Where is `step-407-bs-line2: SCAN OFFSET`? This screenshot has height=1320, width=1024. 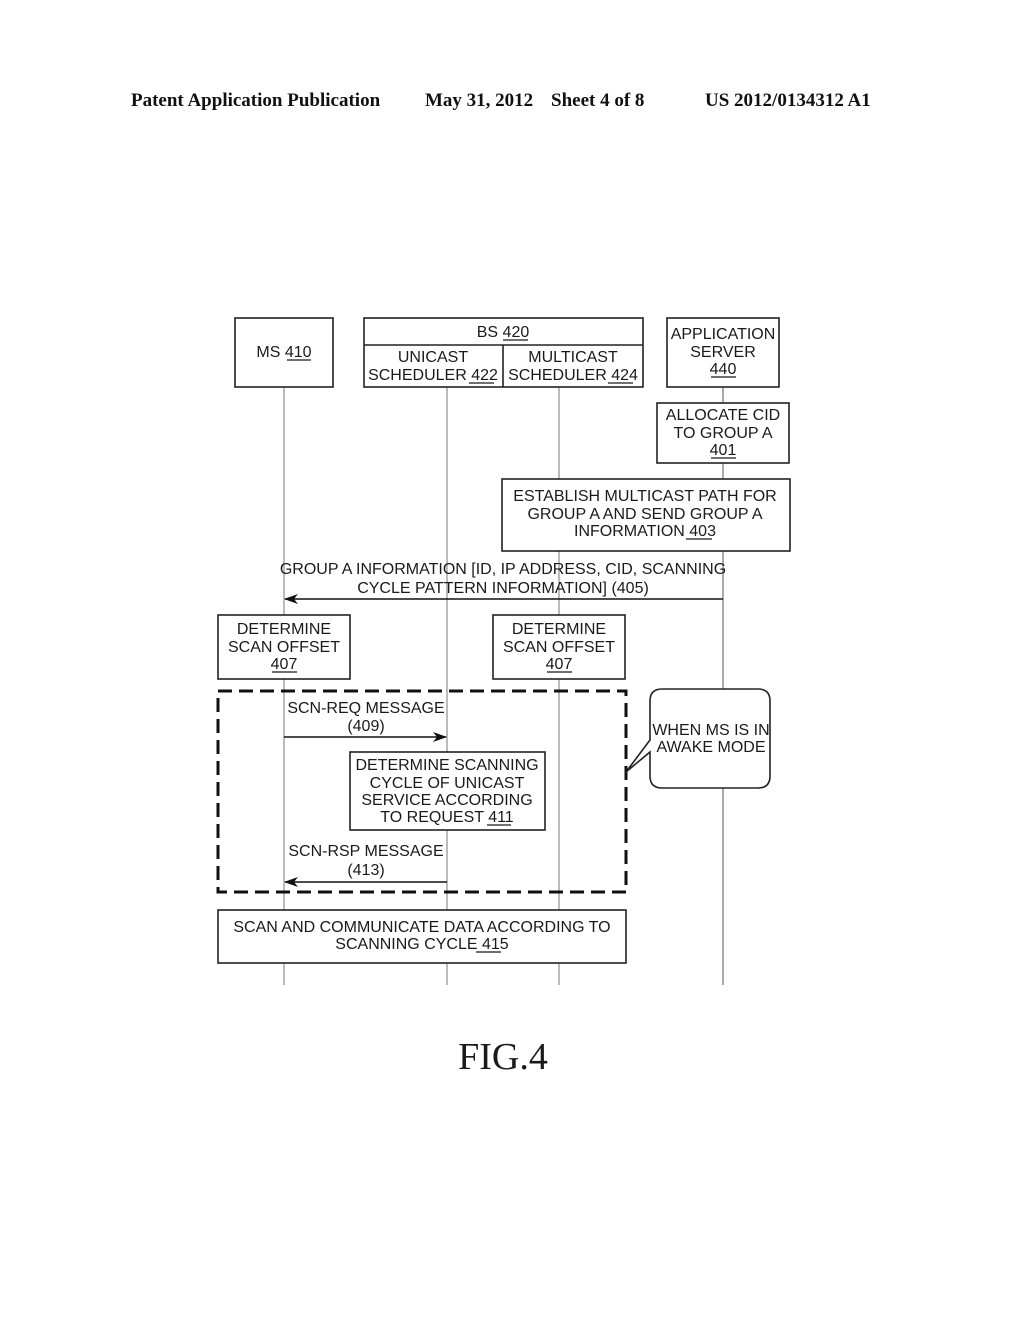 step-407-bs-line2: SCAN OFFSET is located at coordinates (559, 647).